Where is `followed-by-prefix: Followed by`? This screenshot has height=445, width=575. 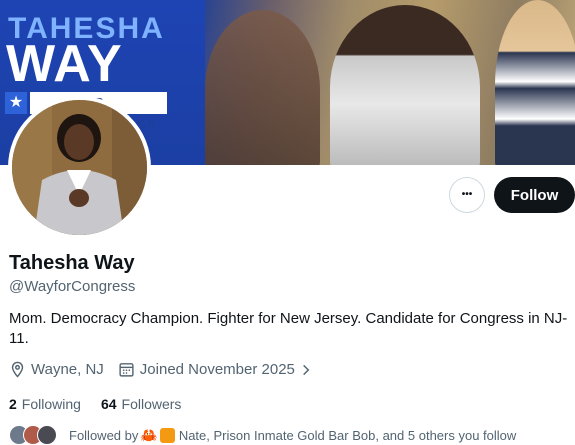 followed-by-prefix: Followed by is located at coordinates (104, 435).